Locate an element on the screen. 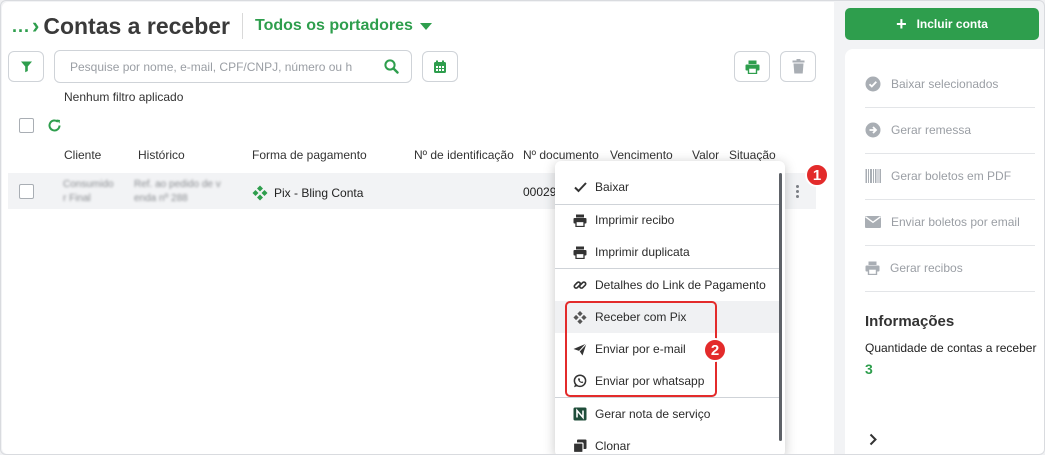  cell-cliente: Consumido r Final is located at coordinates (88, 192).